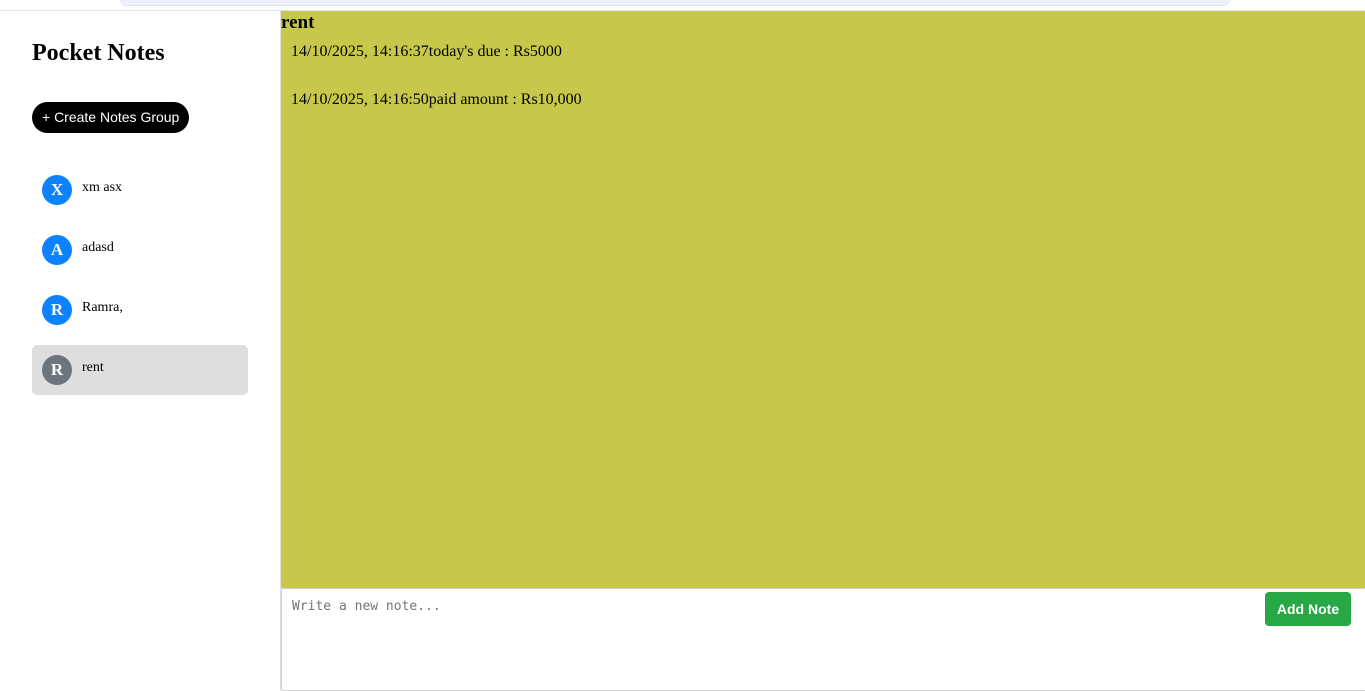 The width and height of the screenshot is (1365, 691). I want to click on create-notes-group-button: + Create Notes Group, so click(111, 117).